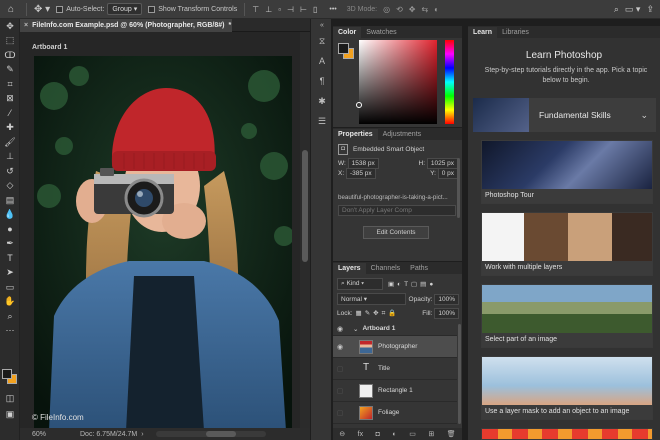 Image resolution: width=660 pixels, height=440 pixels. Describe the element at coordinates (381, 32) in the screenshot. I see `tab-swatches: Swatches` at that location.